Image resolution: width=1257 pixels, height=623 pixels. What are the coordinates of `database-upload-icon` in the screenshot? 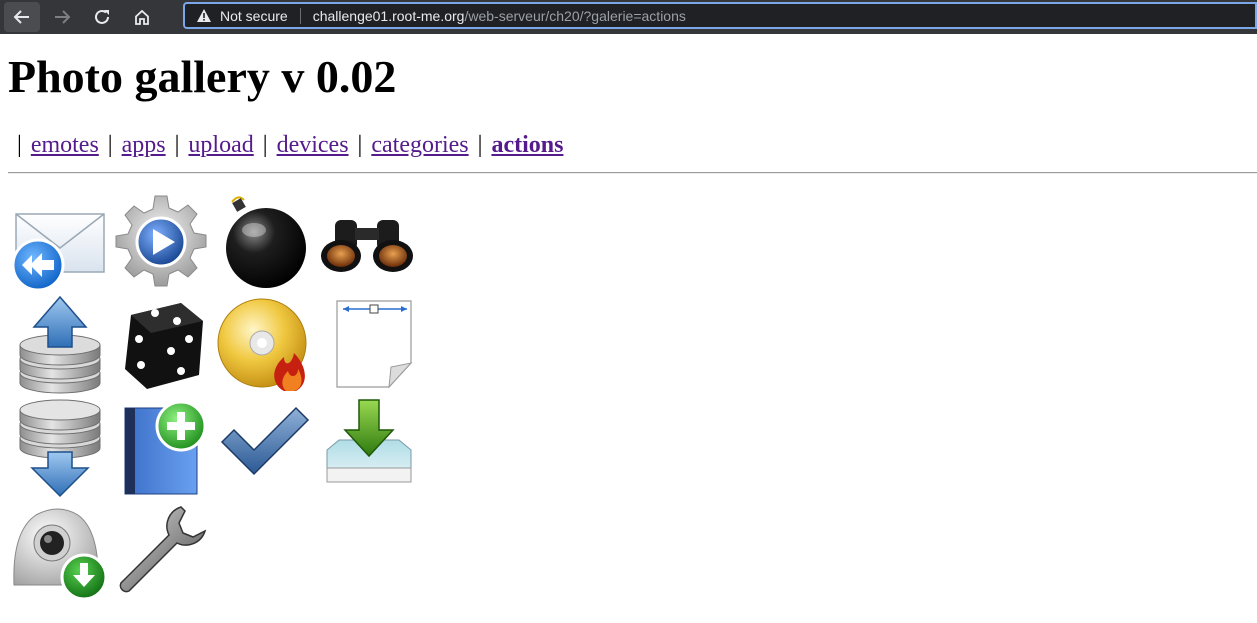 It's located at (58, 345).